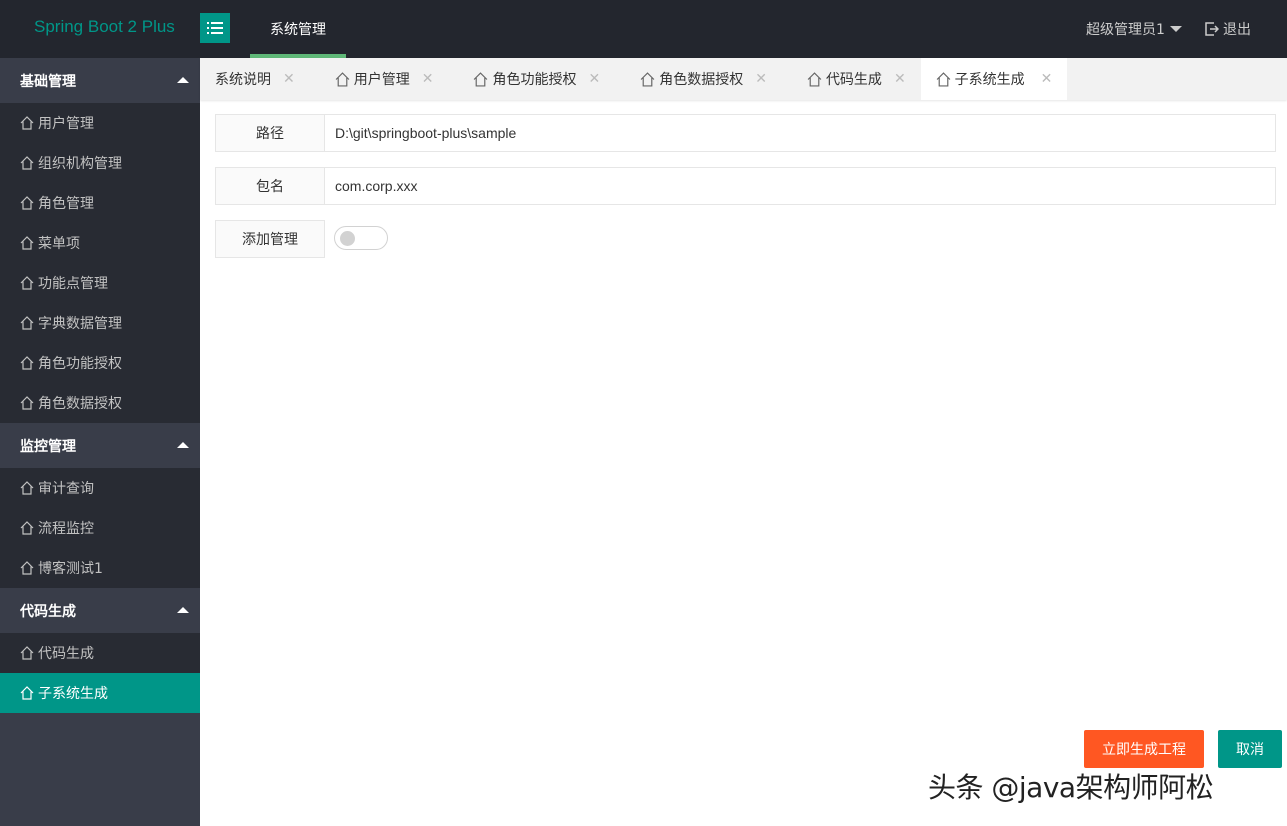  I want to click on group-title-label: 代码生成, so click(48, 611).